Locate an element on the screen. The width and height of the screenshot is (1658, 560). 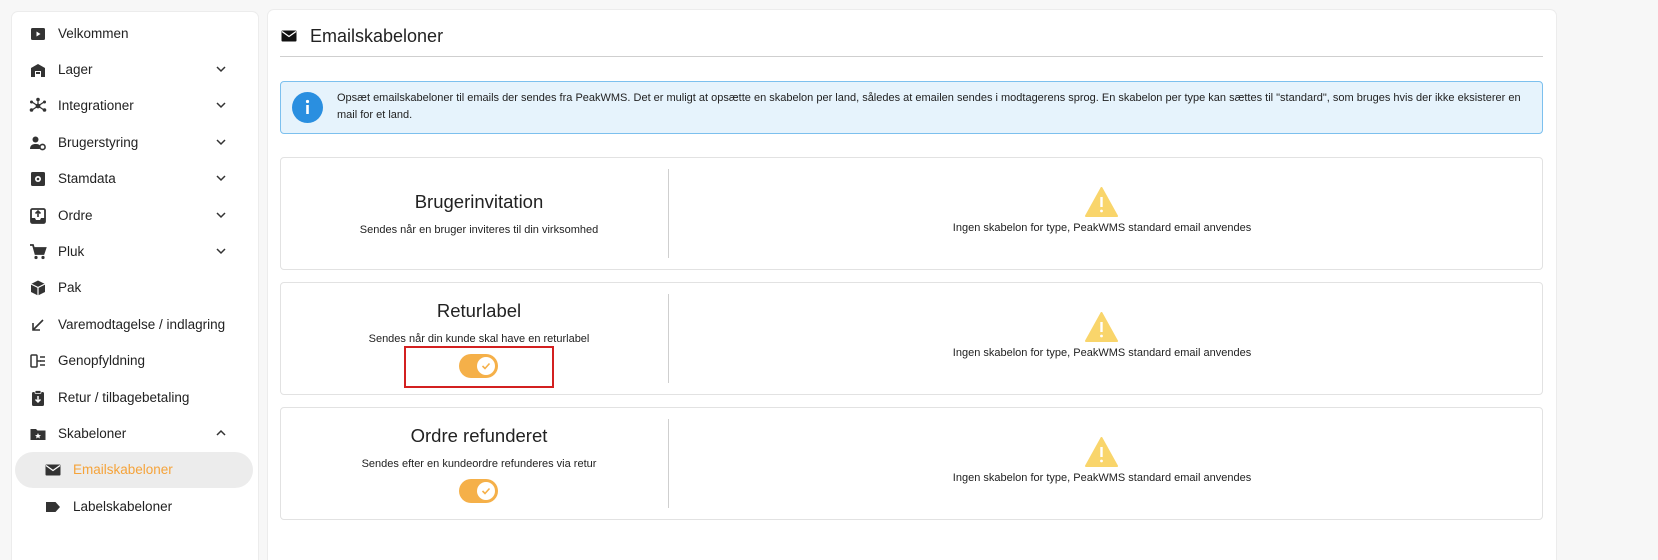
sidebar-item-pluk: Pluk is located at coordinates (135, 252).